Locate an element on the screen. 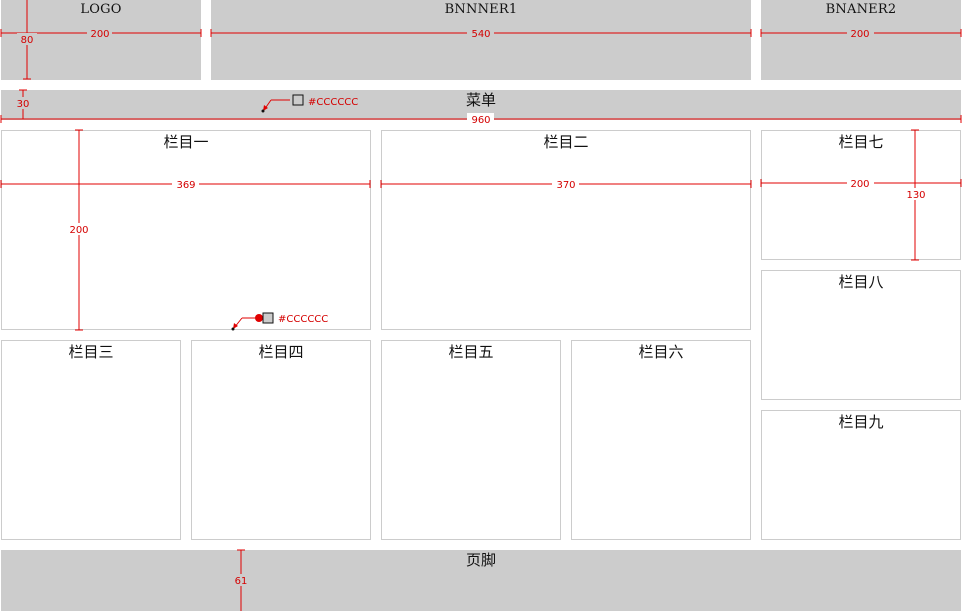 The height and width of the screenshot is (611, 962). banner1-label: BNNNER1 is located at coordinates (481, 9).